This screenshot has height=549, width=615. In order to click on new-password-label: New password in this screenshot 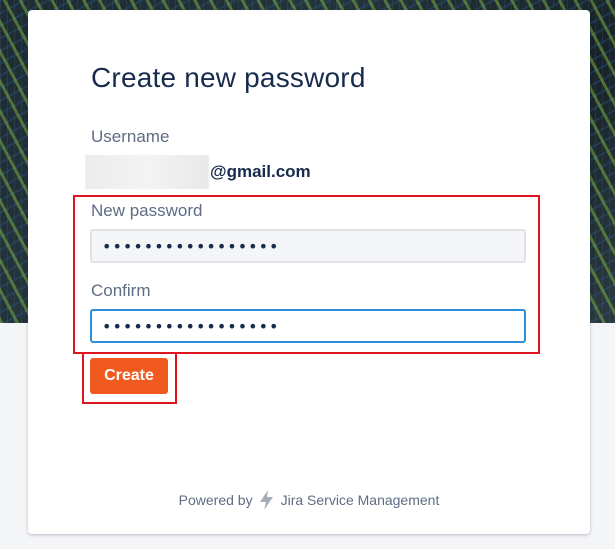, I will do `click(147, 210)`.